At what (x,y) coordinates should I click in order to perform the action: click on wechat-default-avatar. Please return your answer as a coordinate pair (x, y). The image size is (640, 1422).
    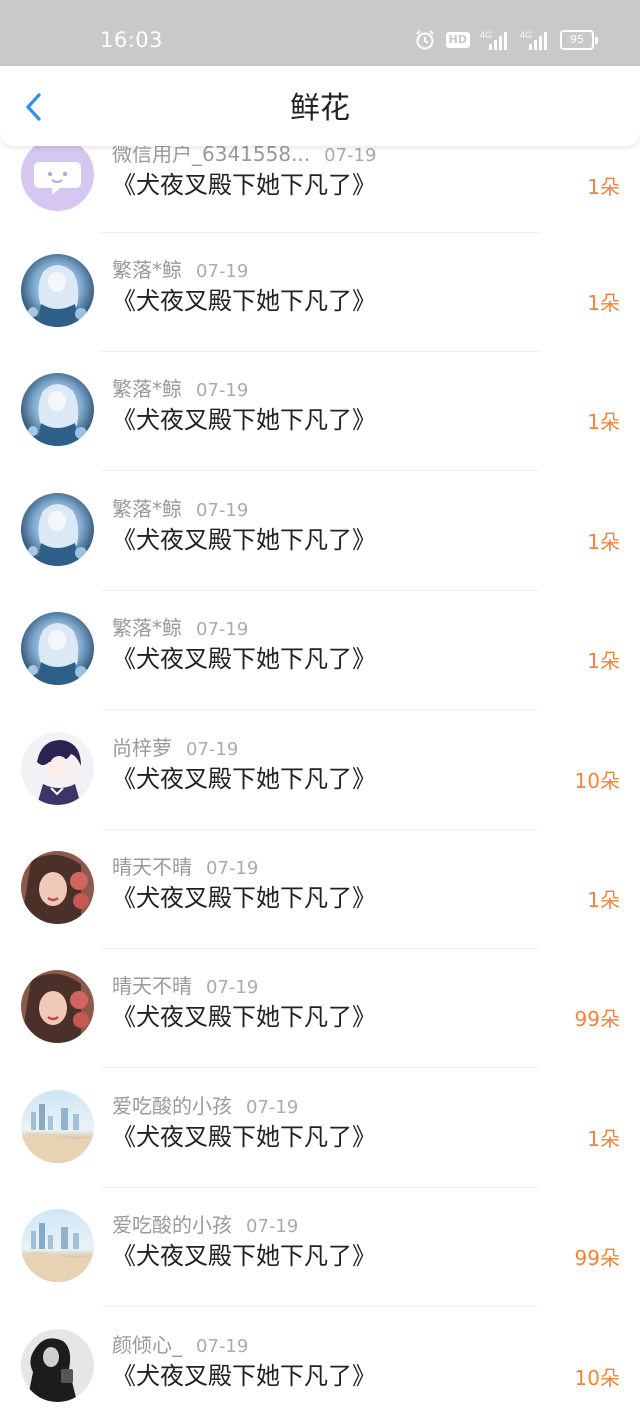
    Looking at the image, I should click on (57, 178).